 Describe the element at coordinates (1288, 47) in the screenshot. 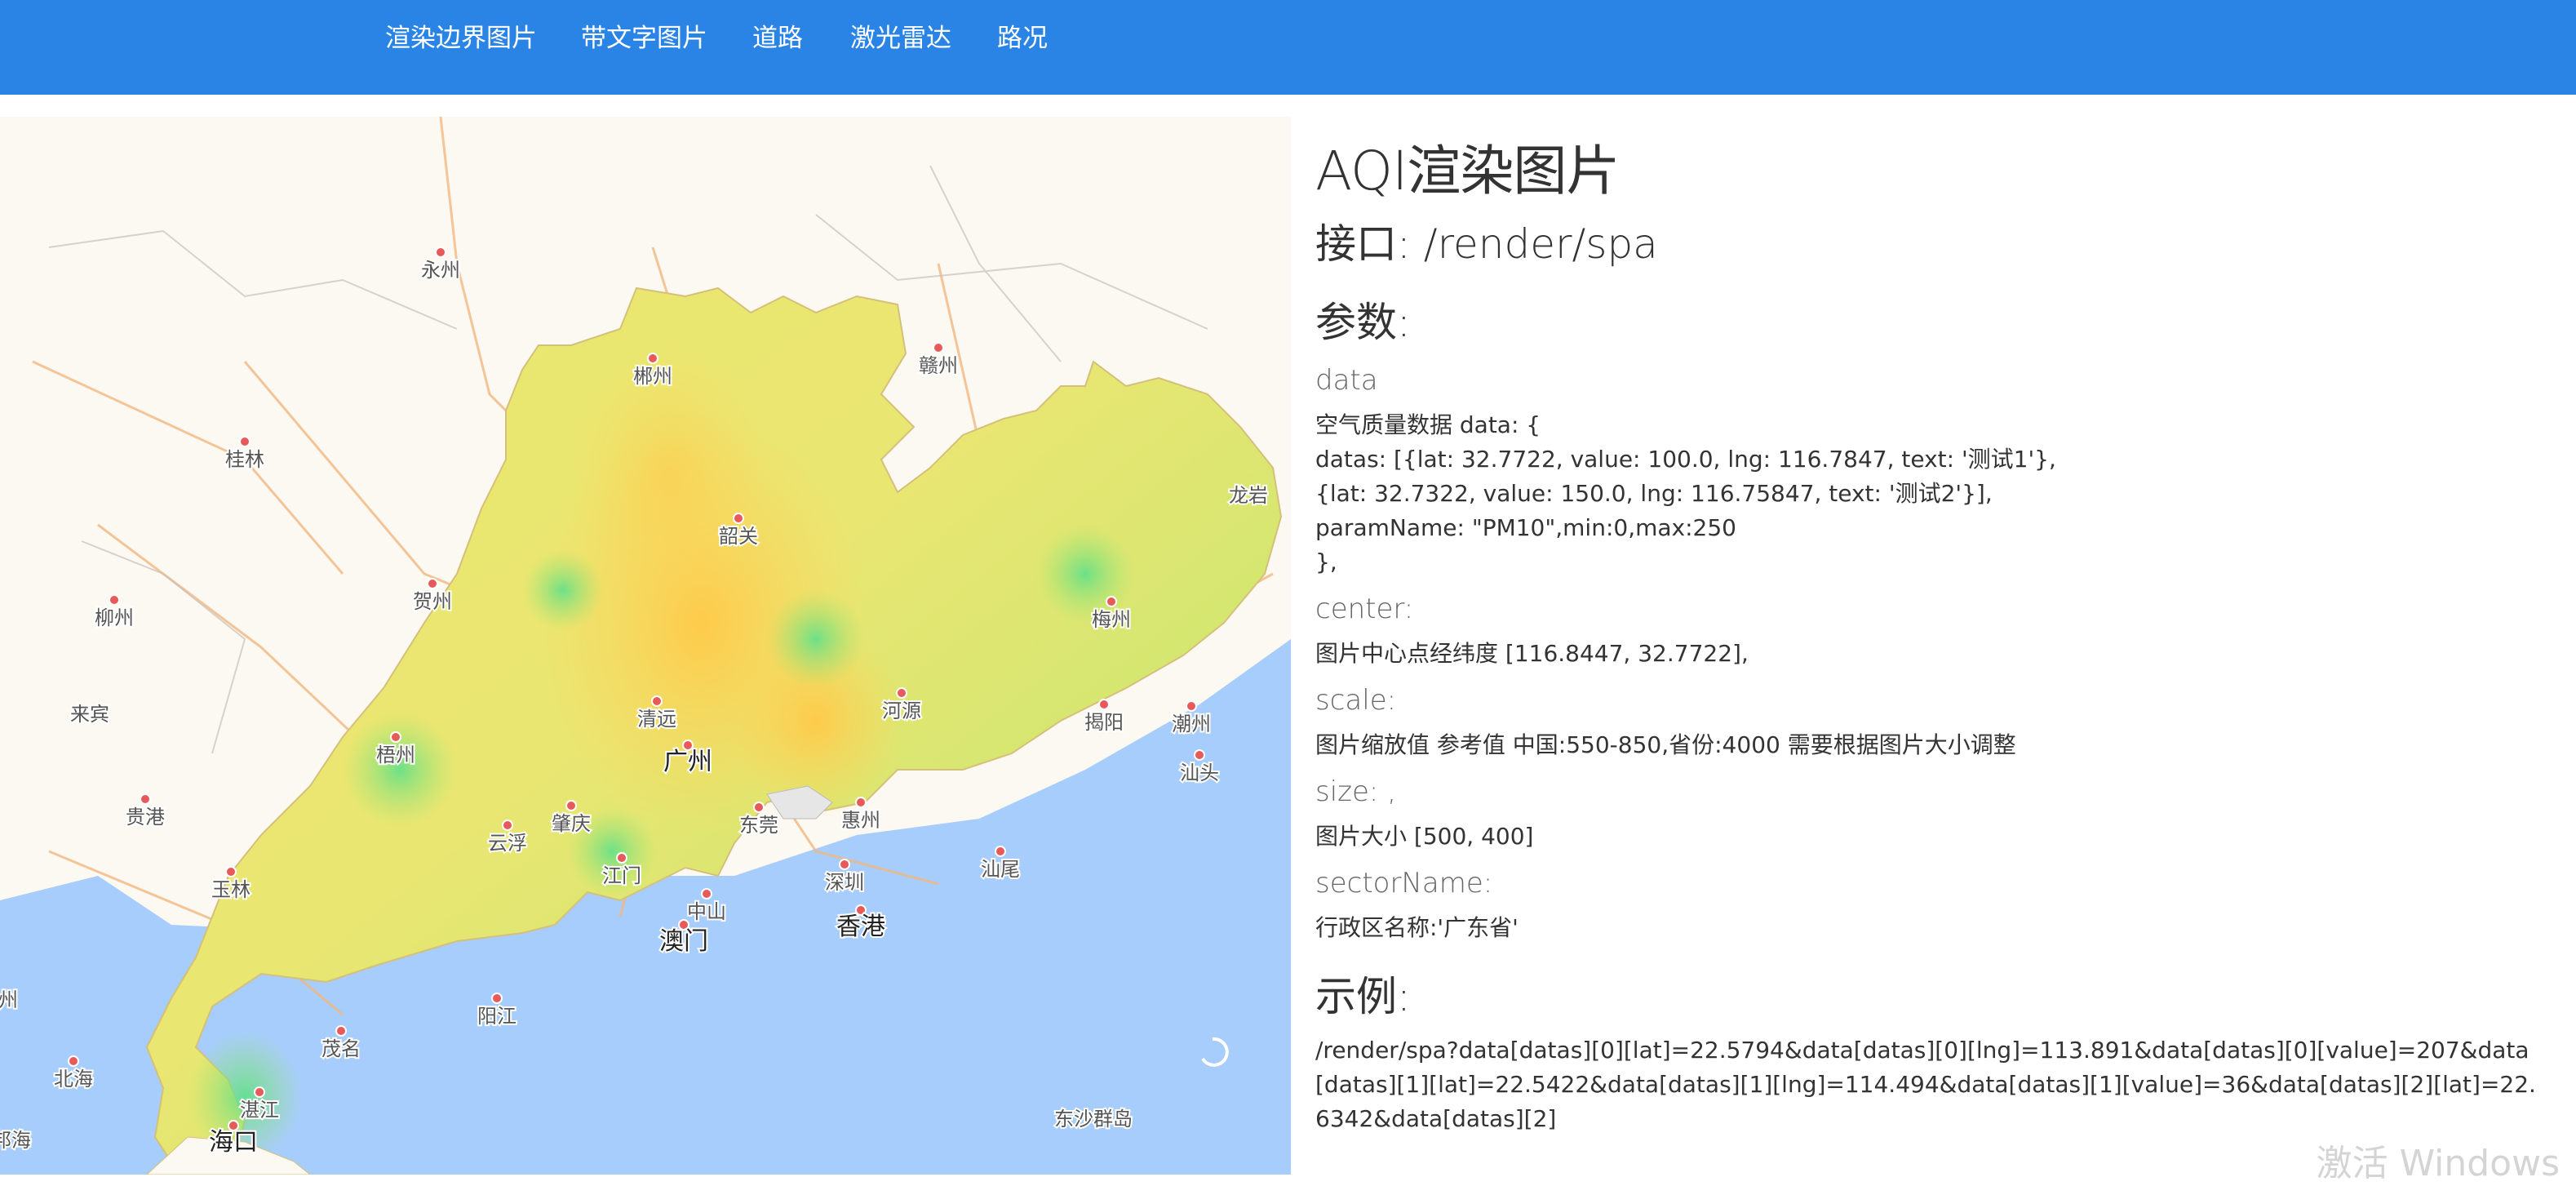

I see `top-navbar: 渲染边界图片 带文字图片 道路 激光雷达 路况` at that location.